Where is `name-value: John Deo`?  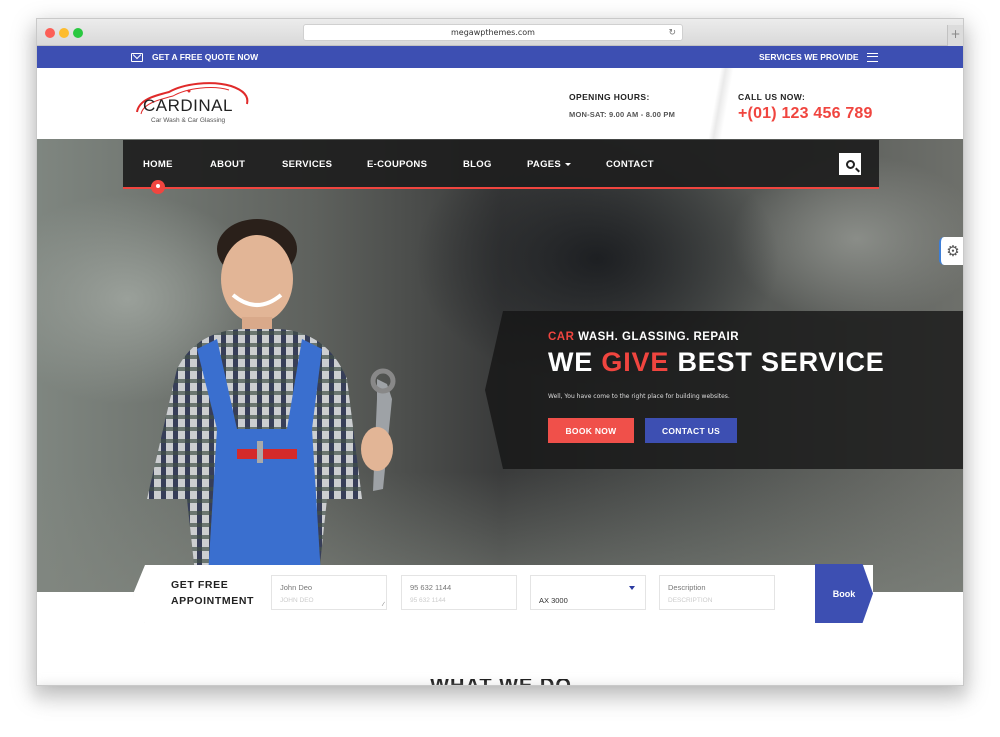 name-value: John Deo is located at coordinates (296, 587).